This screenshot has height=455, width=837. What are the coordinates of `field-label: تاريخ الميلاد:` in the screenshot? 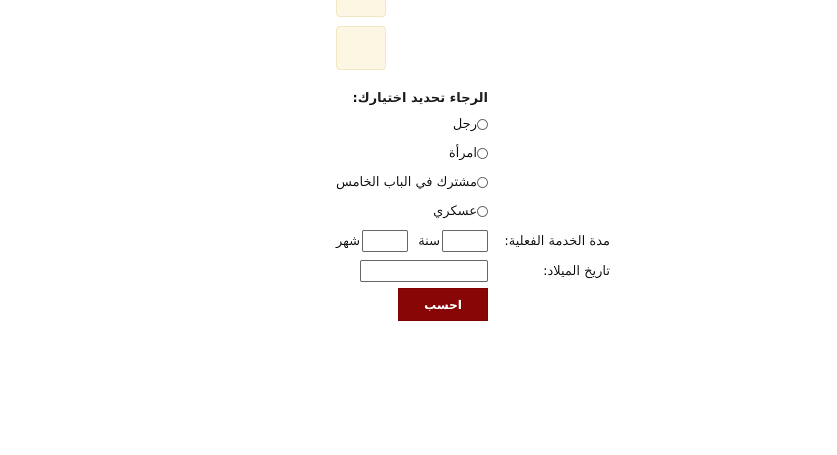 It's located at (576, 271).